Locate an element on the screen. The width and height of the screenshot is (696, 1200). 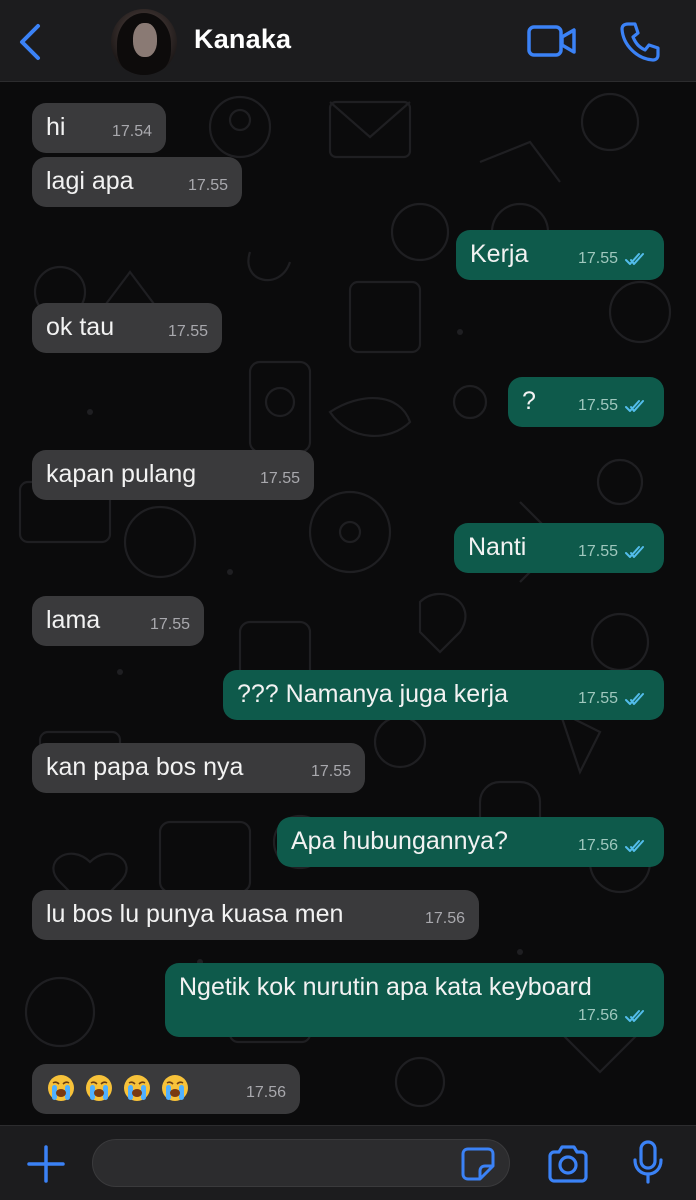
voice-call-button is located at coordinates (640, 42).